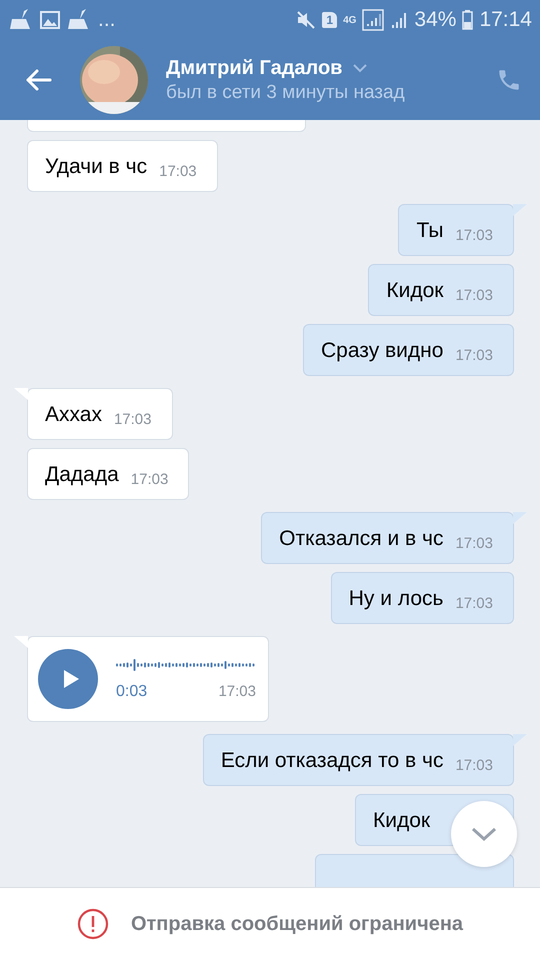 The image size is (540, 960). I want to click on mute-icon, so click(306, 20).